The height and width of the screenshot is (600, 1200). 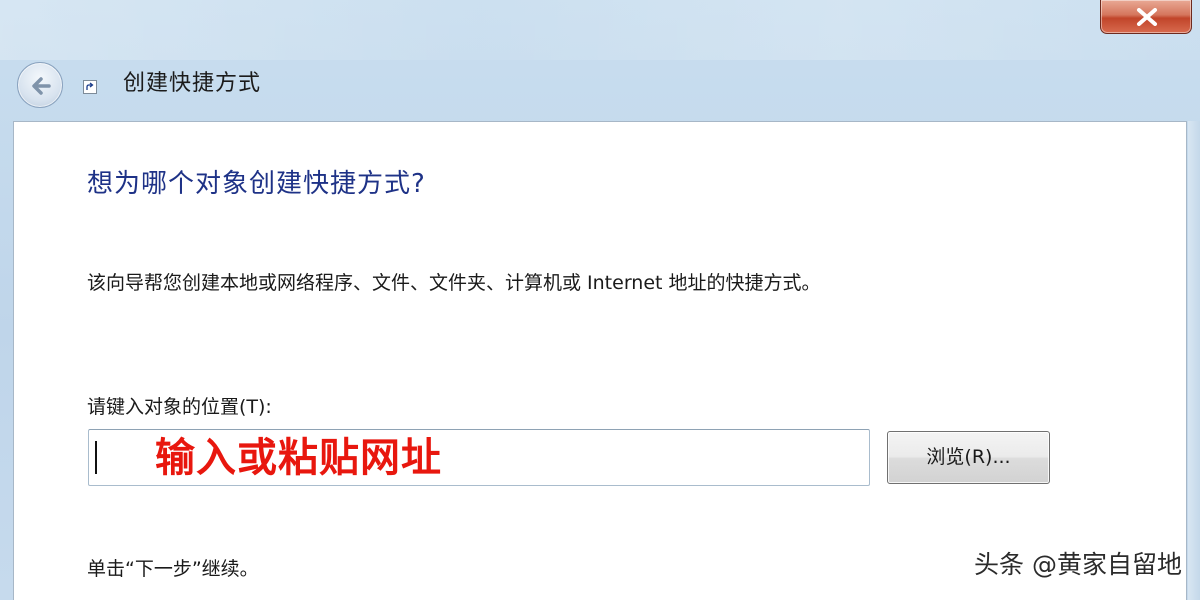 I want to click on back-arrow-icon, so click(x=41, y=86).